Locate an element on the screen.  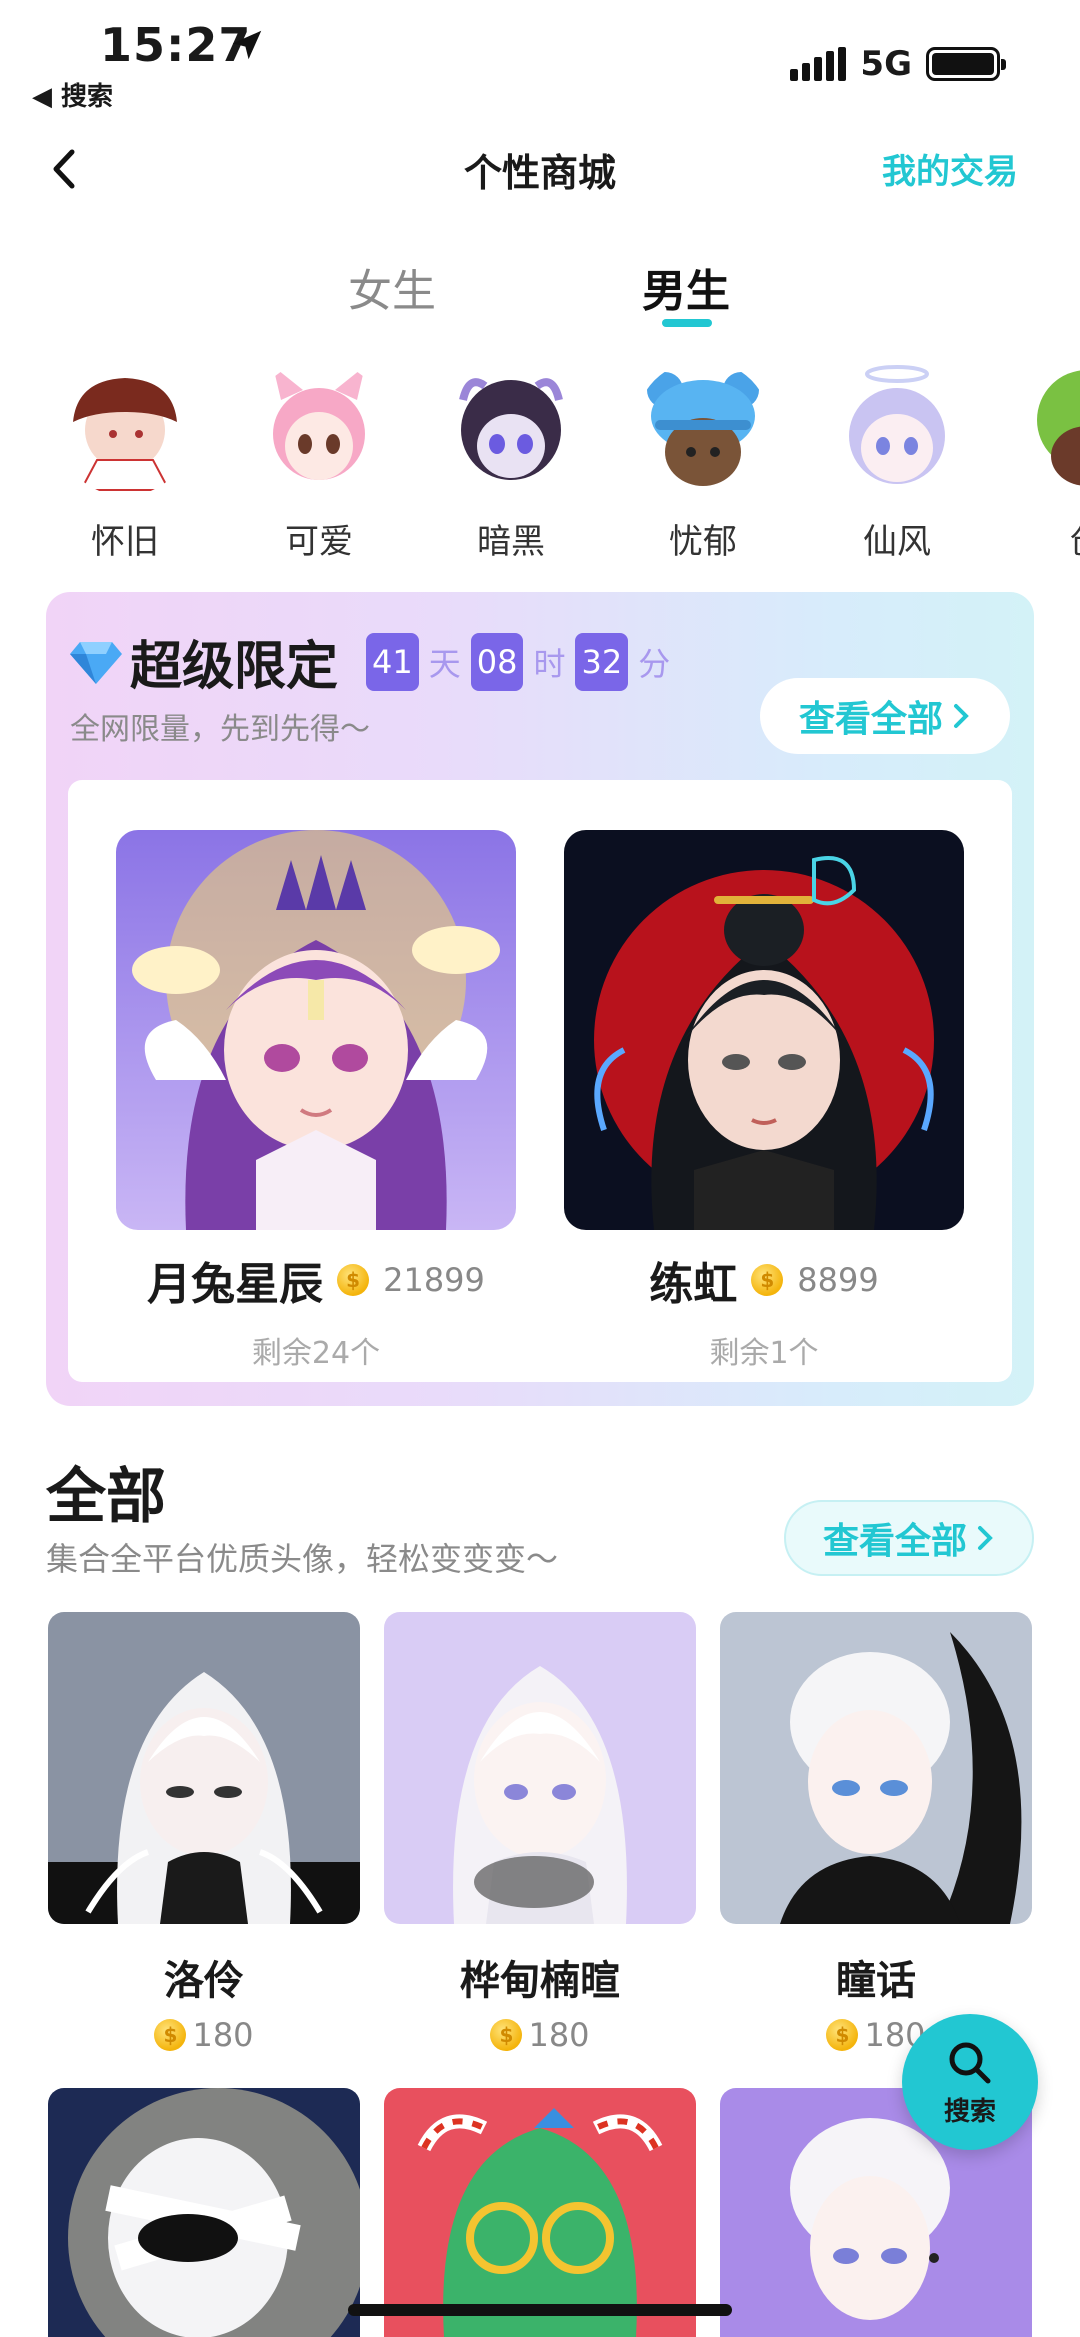
countdown-timer: 41 天 08 时 32 分 is located at coordinates (523, 661).